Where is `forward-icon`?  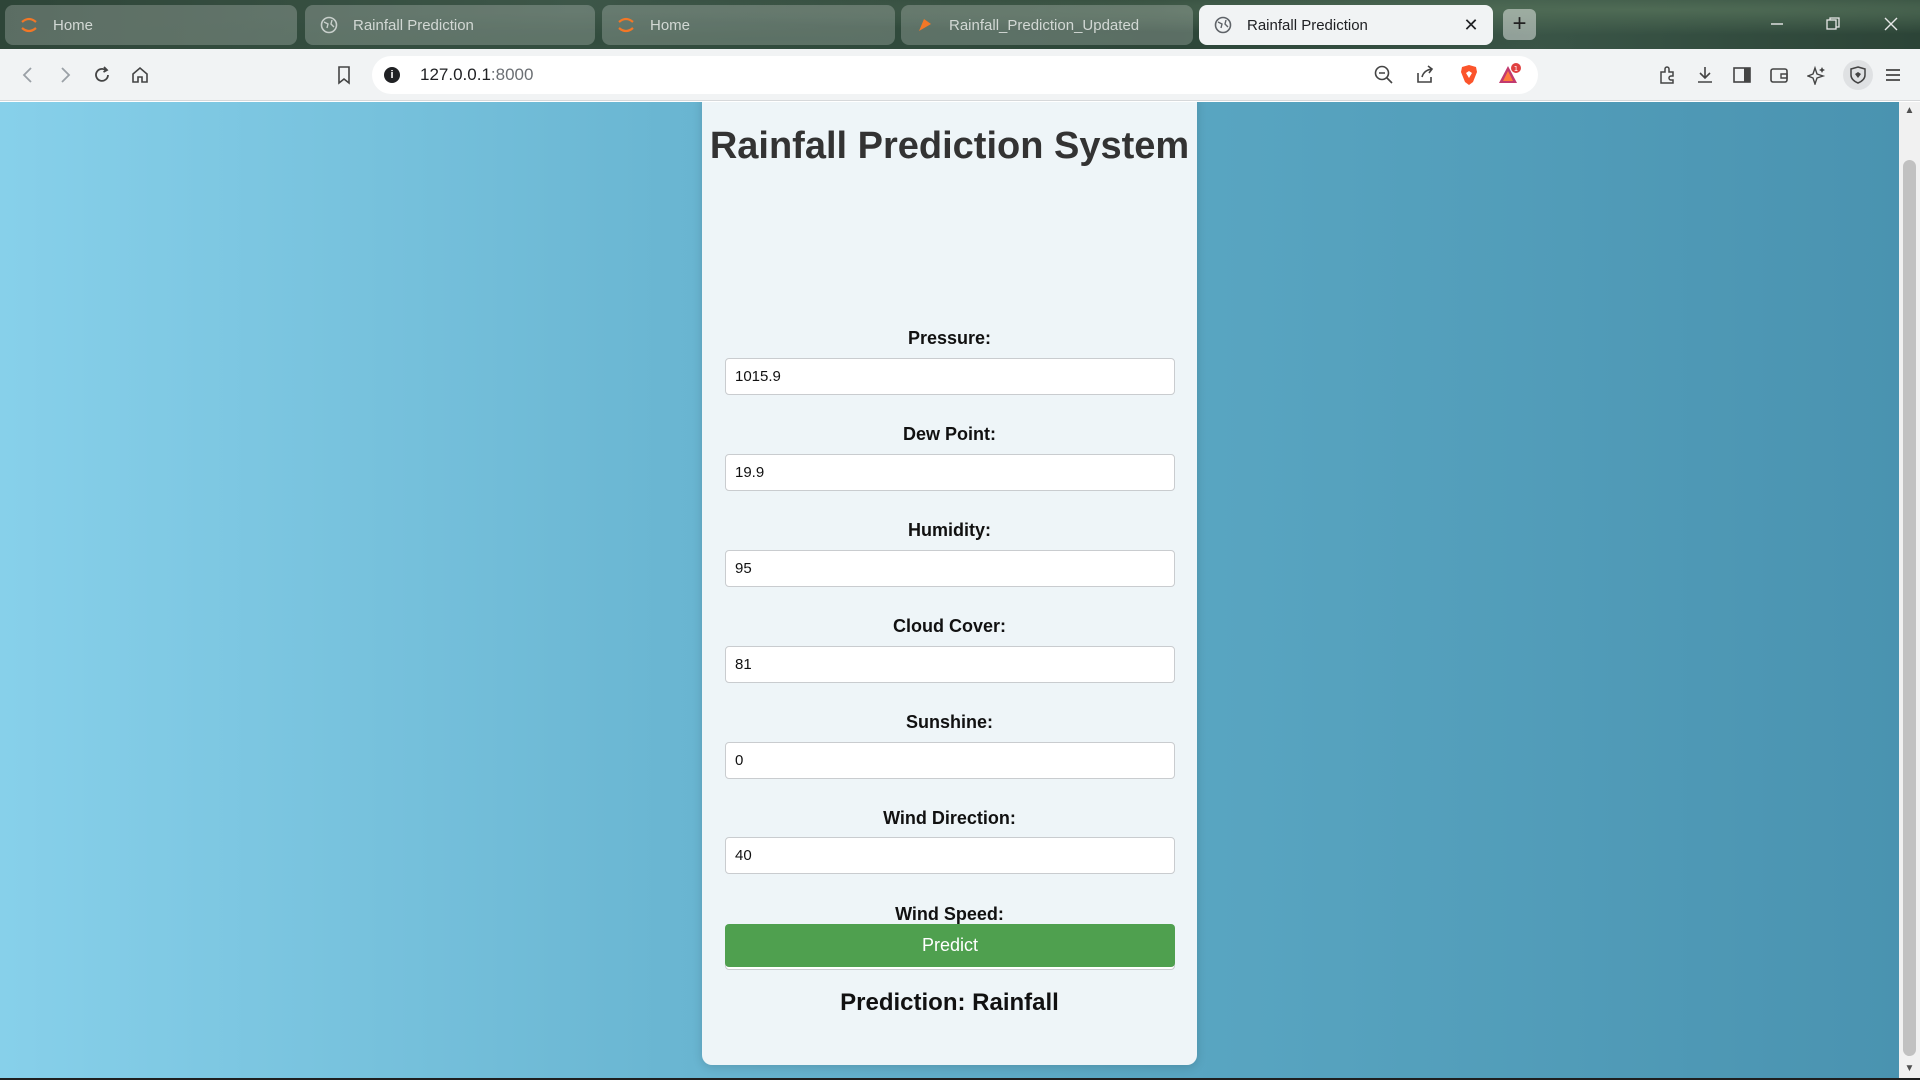
forward-icon is located at coordinates (65, 75).